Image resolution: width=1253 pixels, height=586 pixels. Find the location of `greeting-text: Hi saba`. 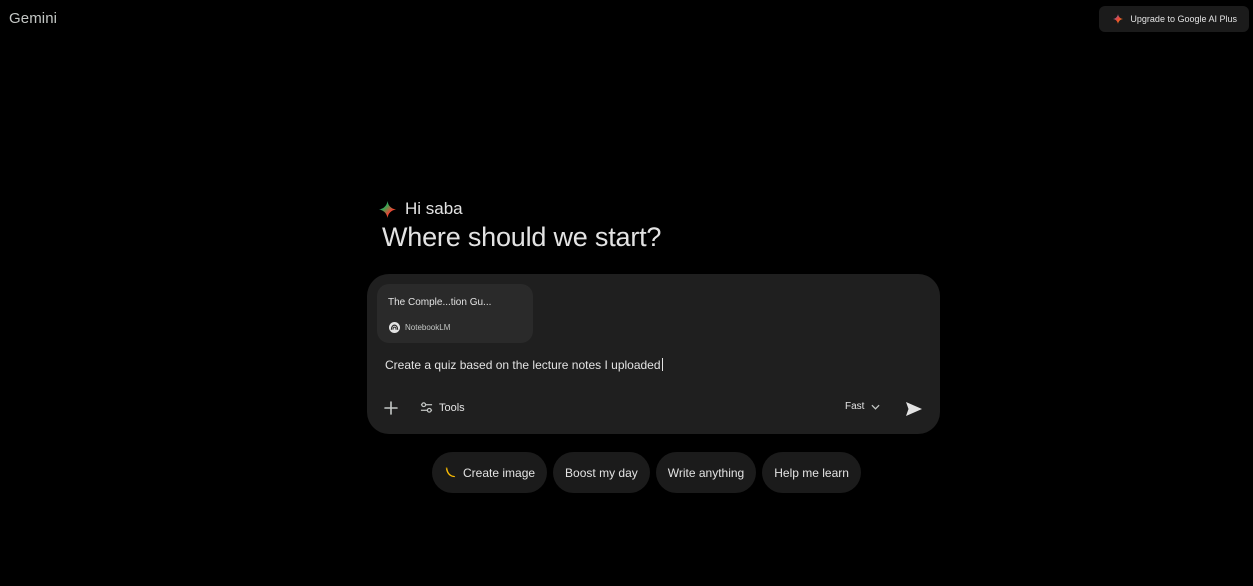

greeting-text: Hi saba is located at coordinates (434, 208).